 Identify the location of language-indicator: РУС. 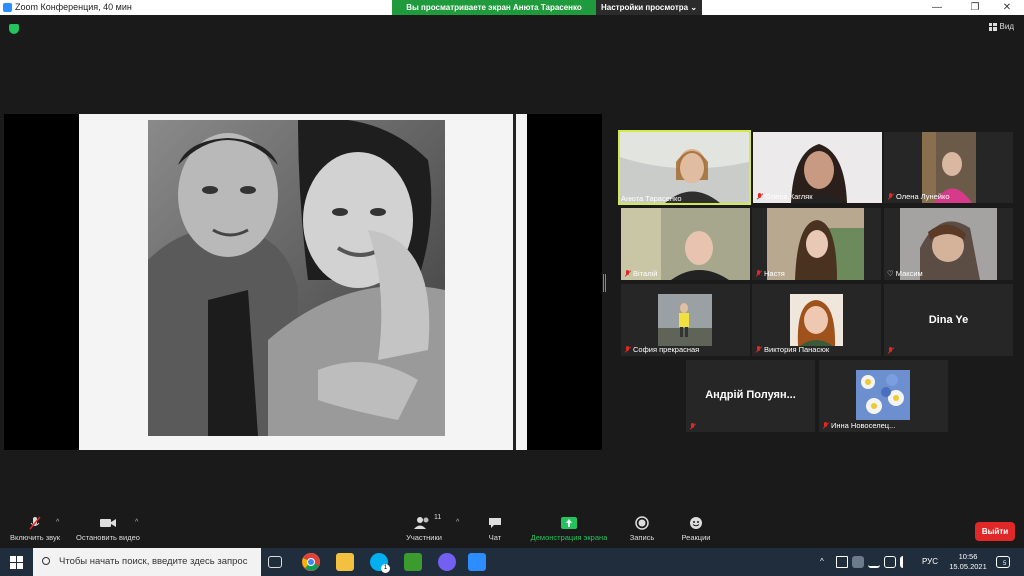
(930, 562).